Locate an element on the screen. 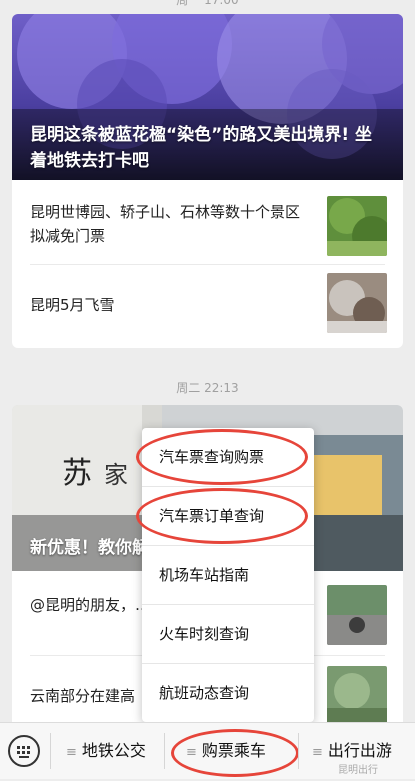 This screenshot has height=781, width=415. menu-item-bus-ticket-purchase: 汽车票查询购票 is located at coordinates (225, 457).